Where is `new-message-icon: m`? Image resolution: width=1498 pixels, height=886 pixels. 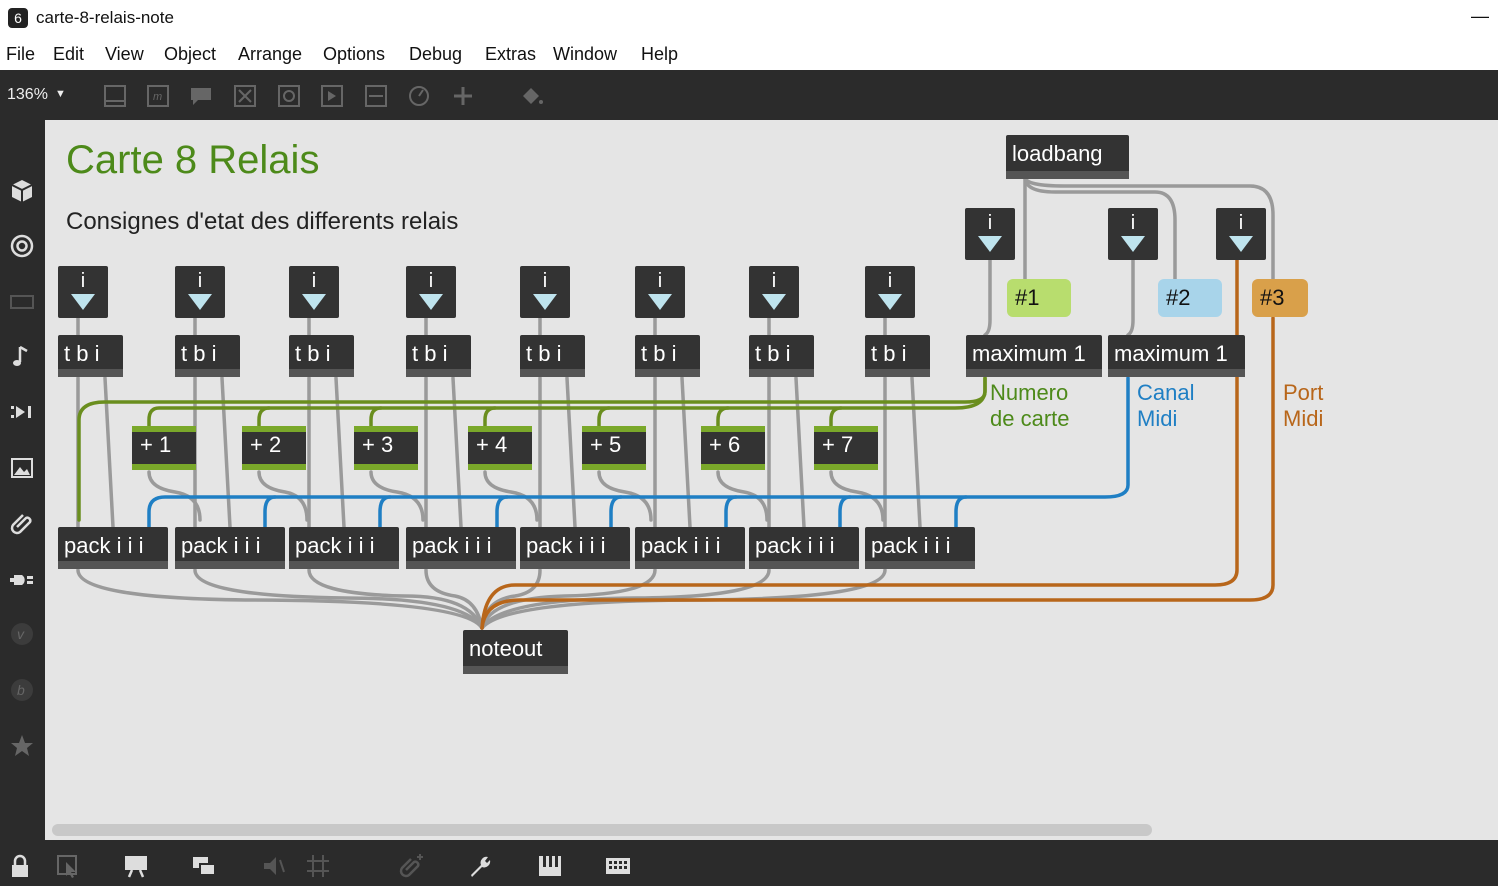
new-message-icon: m is located at coordinates (158, 96).